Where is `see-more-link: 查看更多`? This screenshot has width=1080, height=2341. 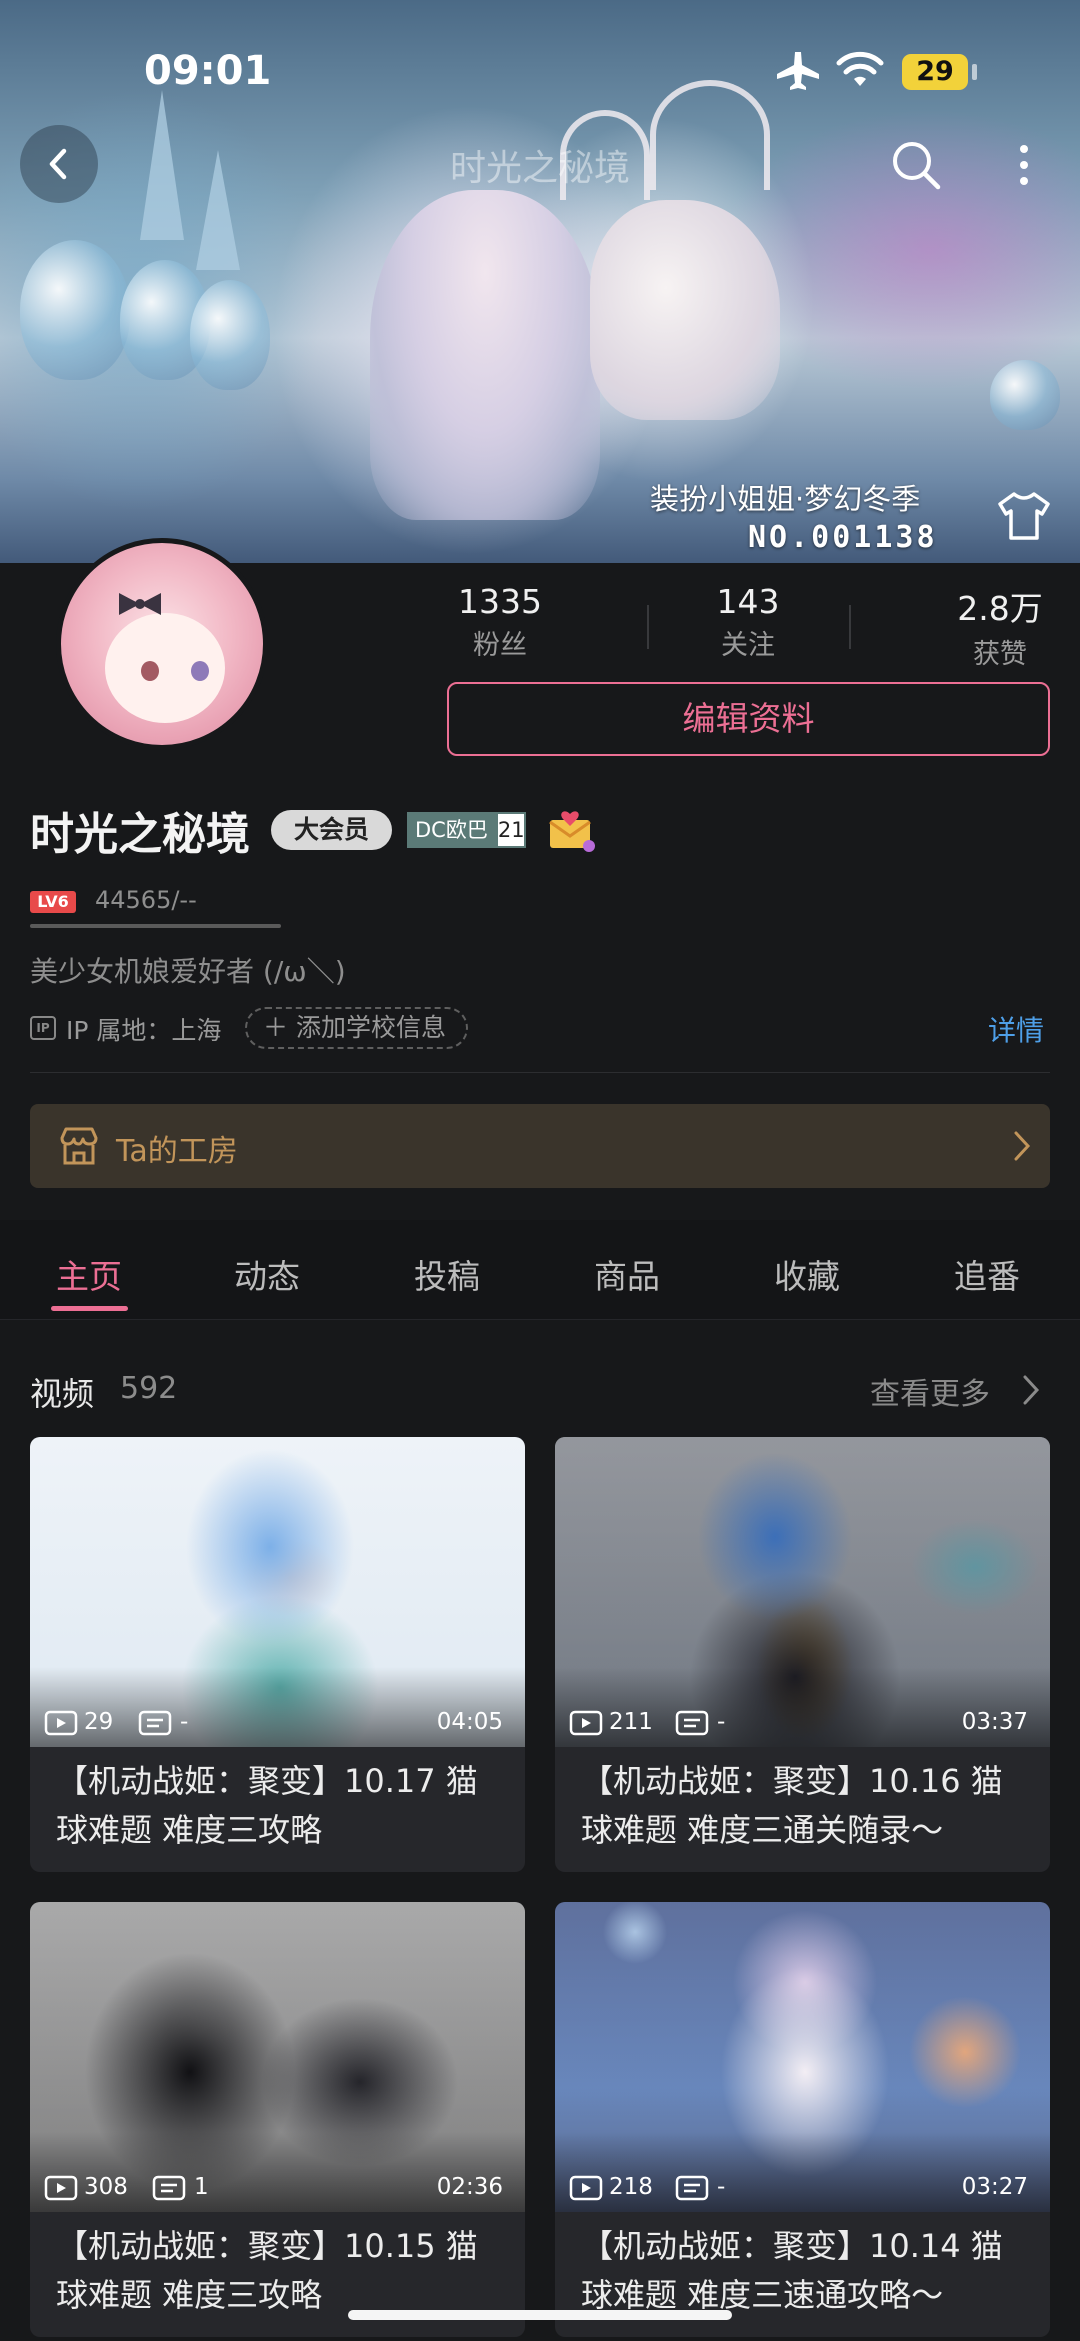
see-more-link: 查看更多 is located at coordinates (930, 1391).